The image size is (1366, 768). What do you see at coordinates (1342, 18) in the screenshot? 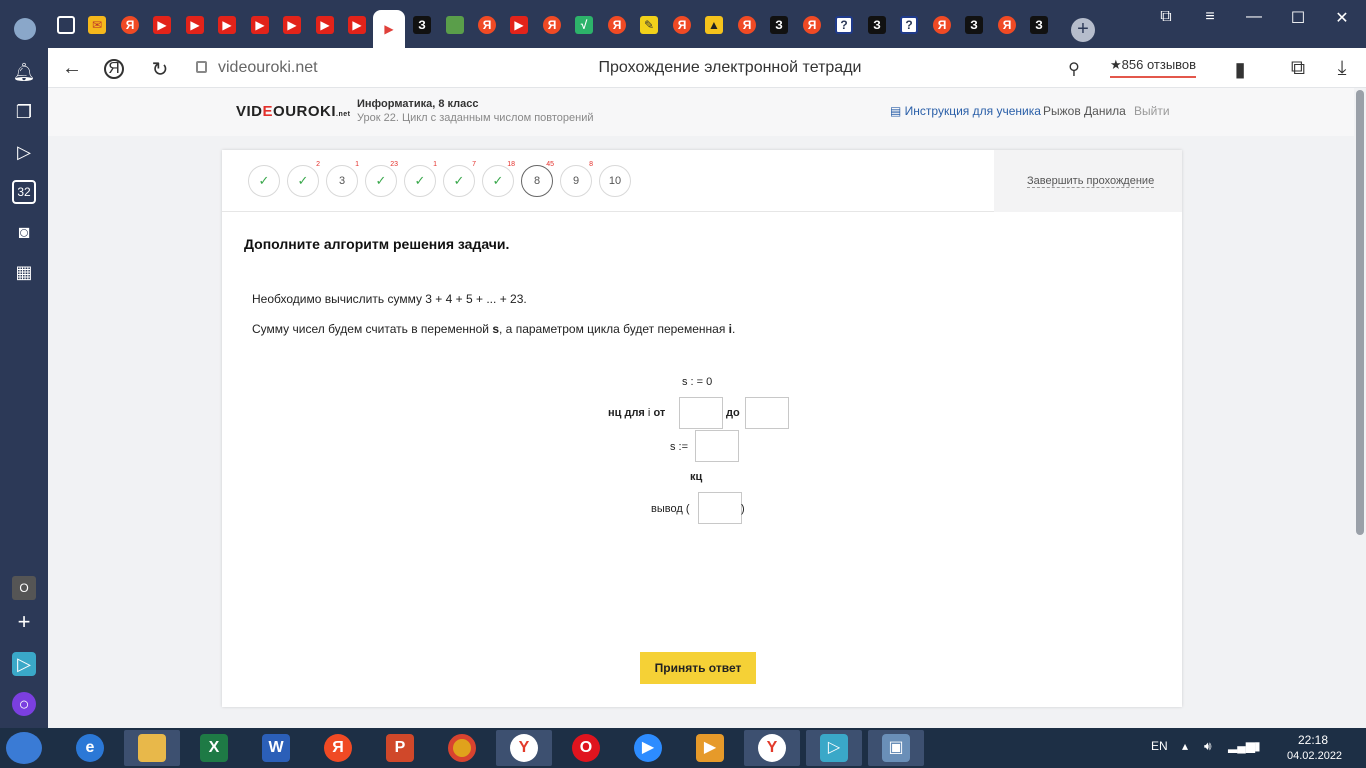
I see `close-icon: ✕` at bounding box center [1342, 18].